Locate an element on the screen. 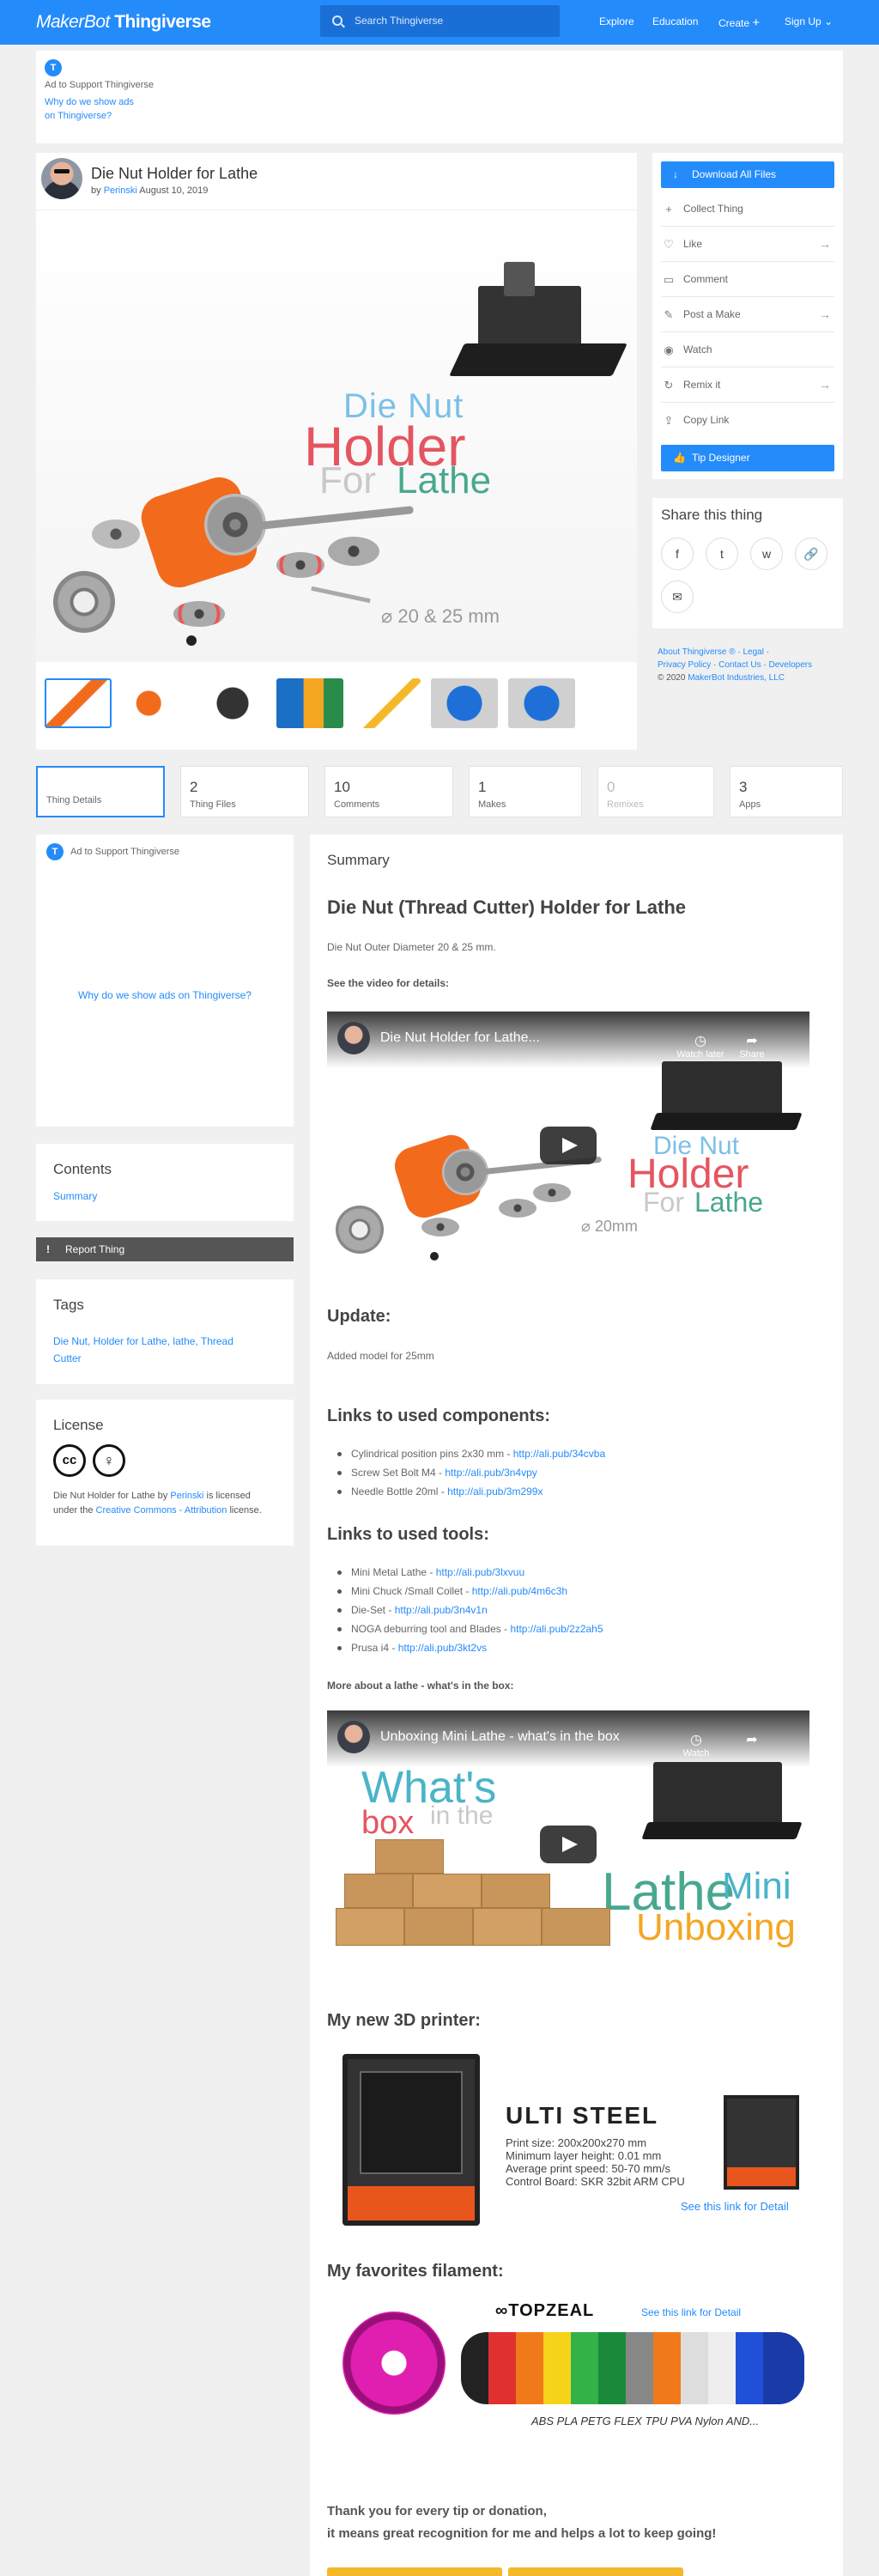 Image resolution: width=879 pixels, height=2576 pixels. comment-button: ▭ Comment is located at coordinates (747, 280).